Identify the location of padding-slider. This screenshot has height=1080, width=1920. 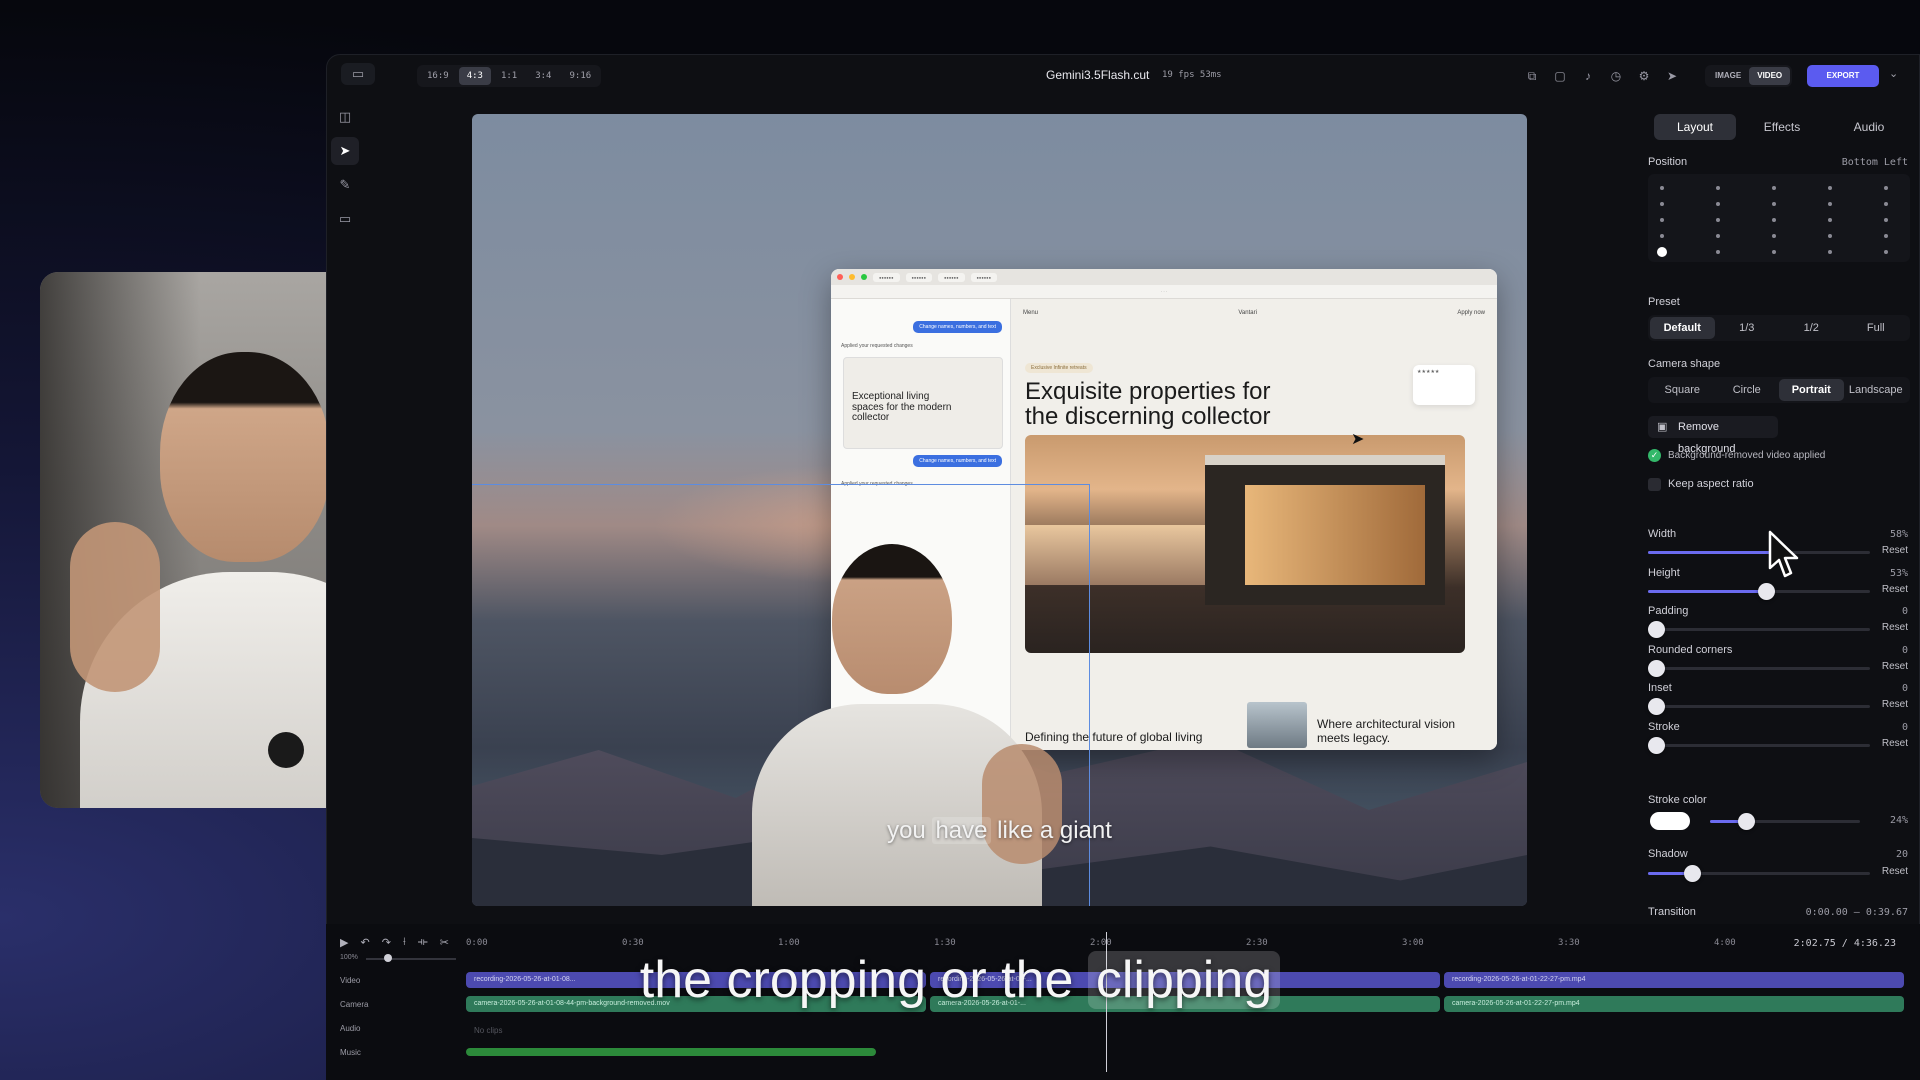
(1759, 629).